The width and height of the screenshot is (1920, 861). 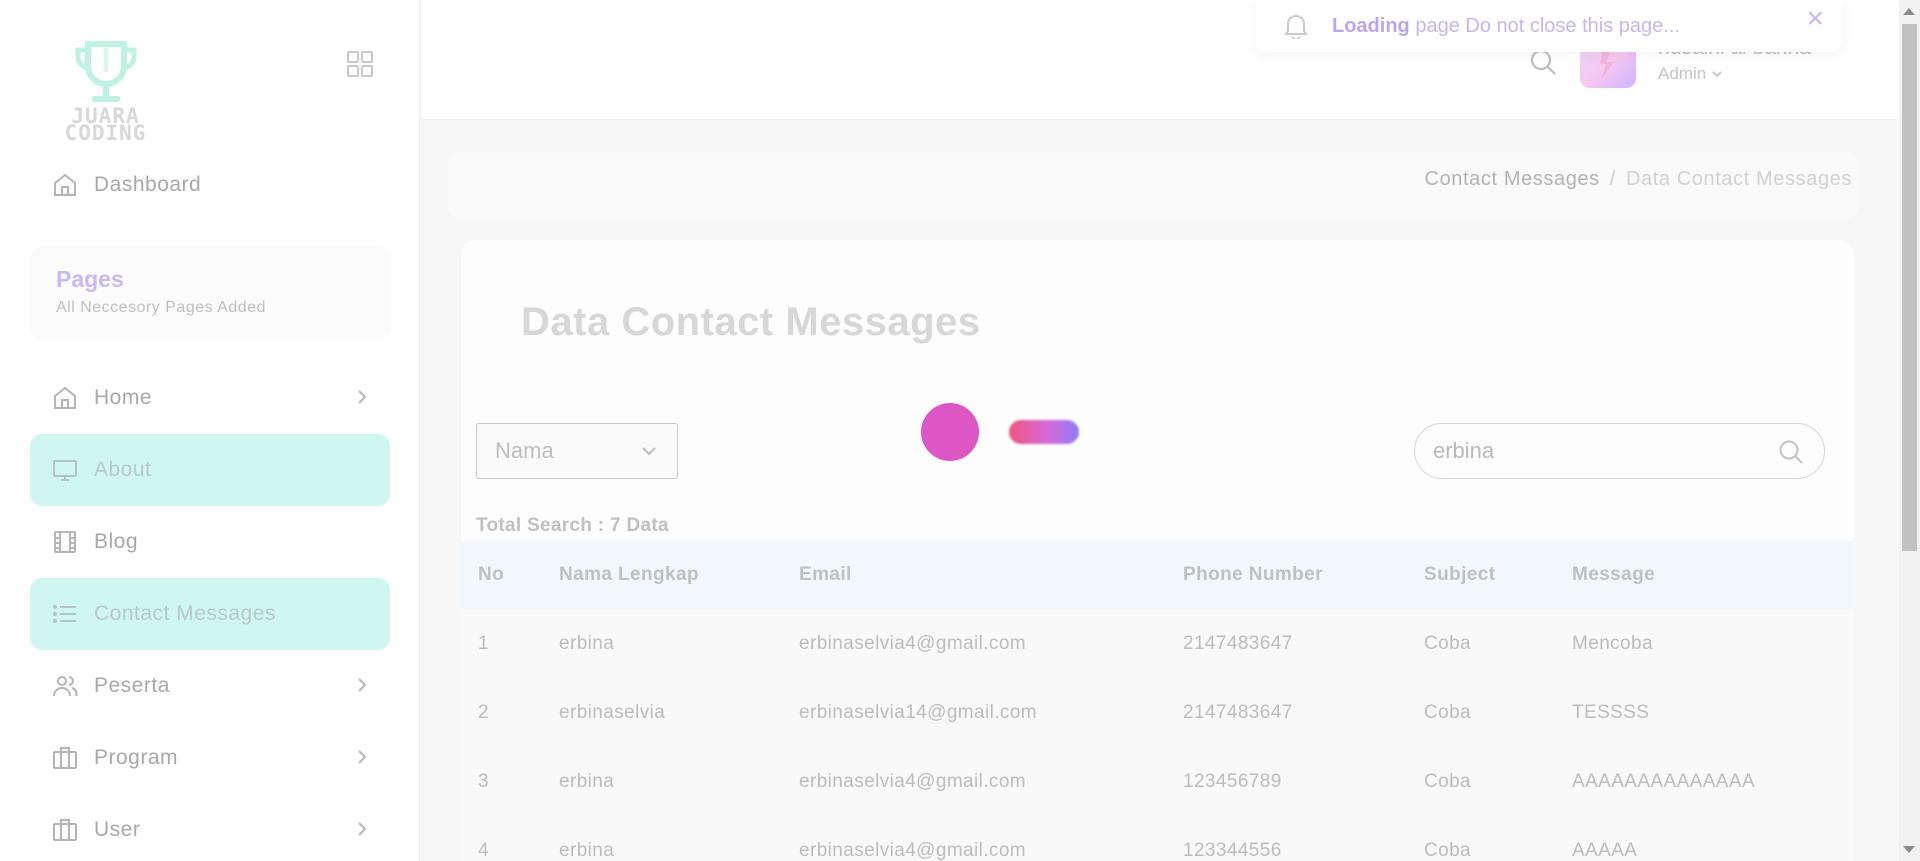 What do you see at coordinates (210, 686) in the screenshot?
I see `sidebar-item-peserta: Peserta` at bounding box center [210, 686].